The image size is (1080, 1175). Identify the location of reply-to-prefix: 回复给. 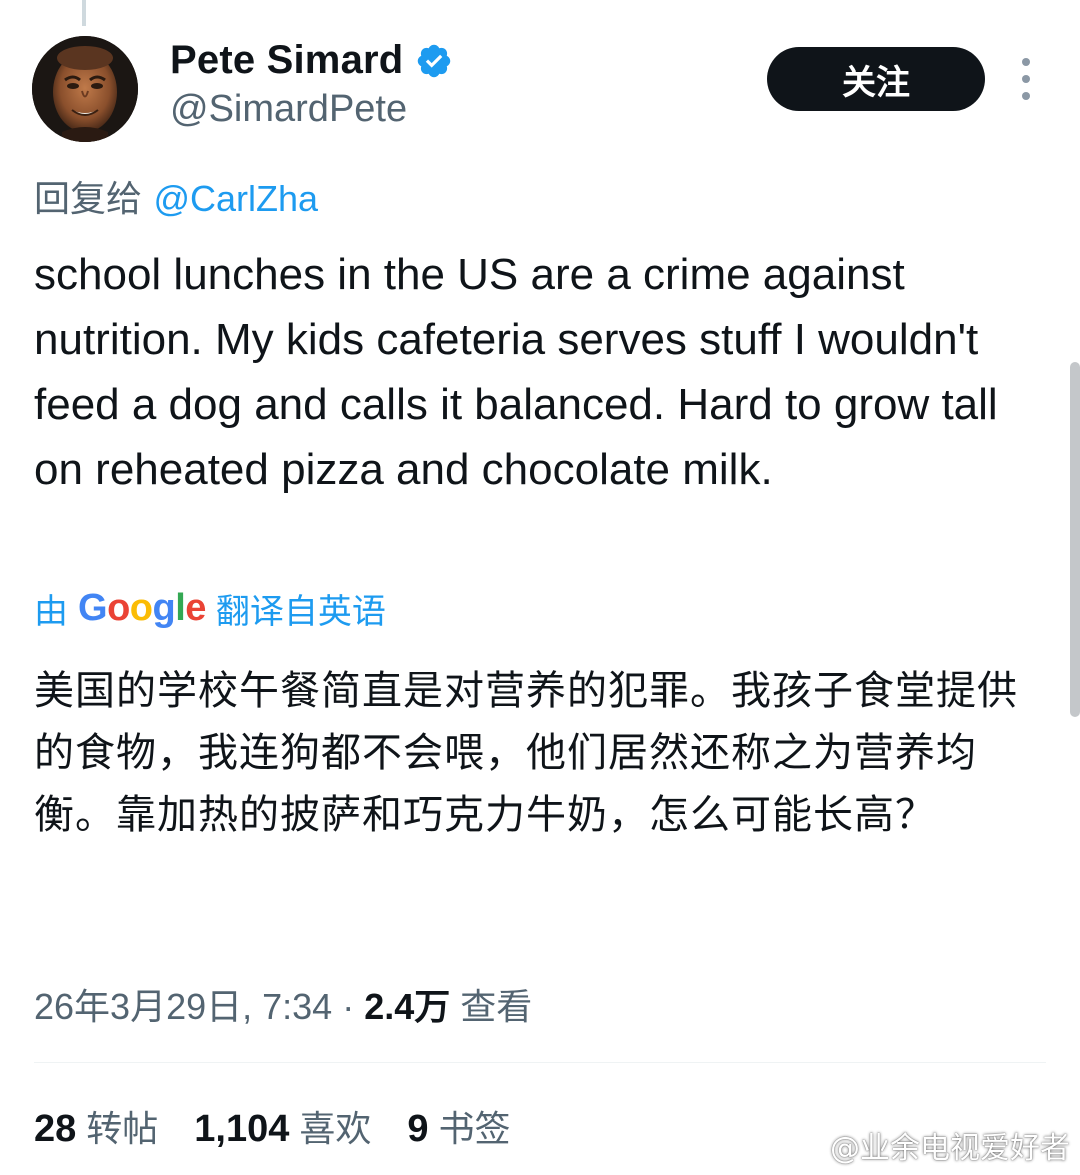
(88, 199).